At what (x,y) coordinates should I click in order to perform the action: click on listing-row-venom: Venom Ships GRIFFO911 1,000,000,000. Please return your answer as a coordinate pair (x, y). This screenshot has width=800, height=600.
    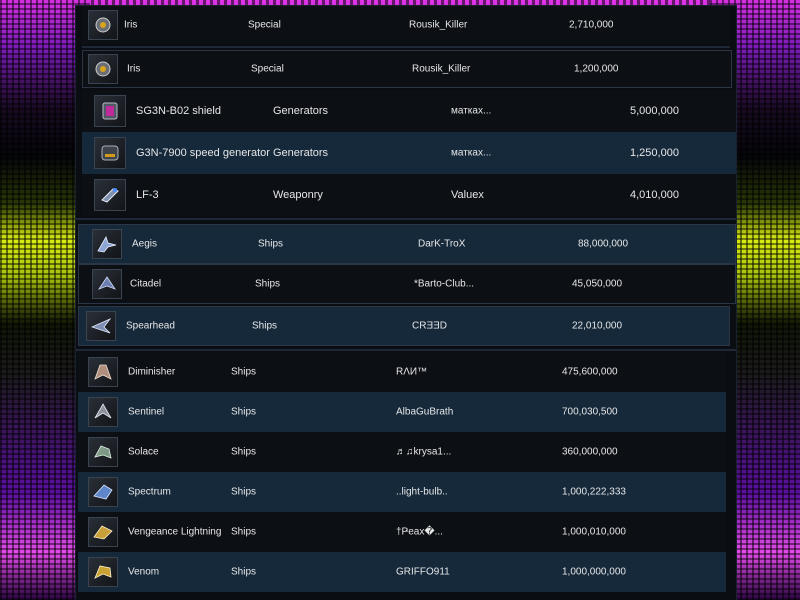
    Looking at the image, I should click on (402, 572).